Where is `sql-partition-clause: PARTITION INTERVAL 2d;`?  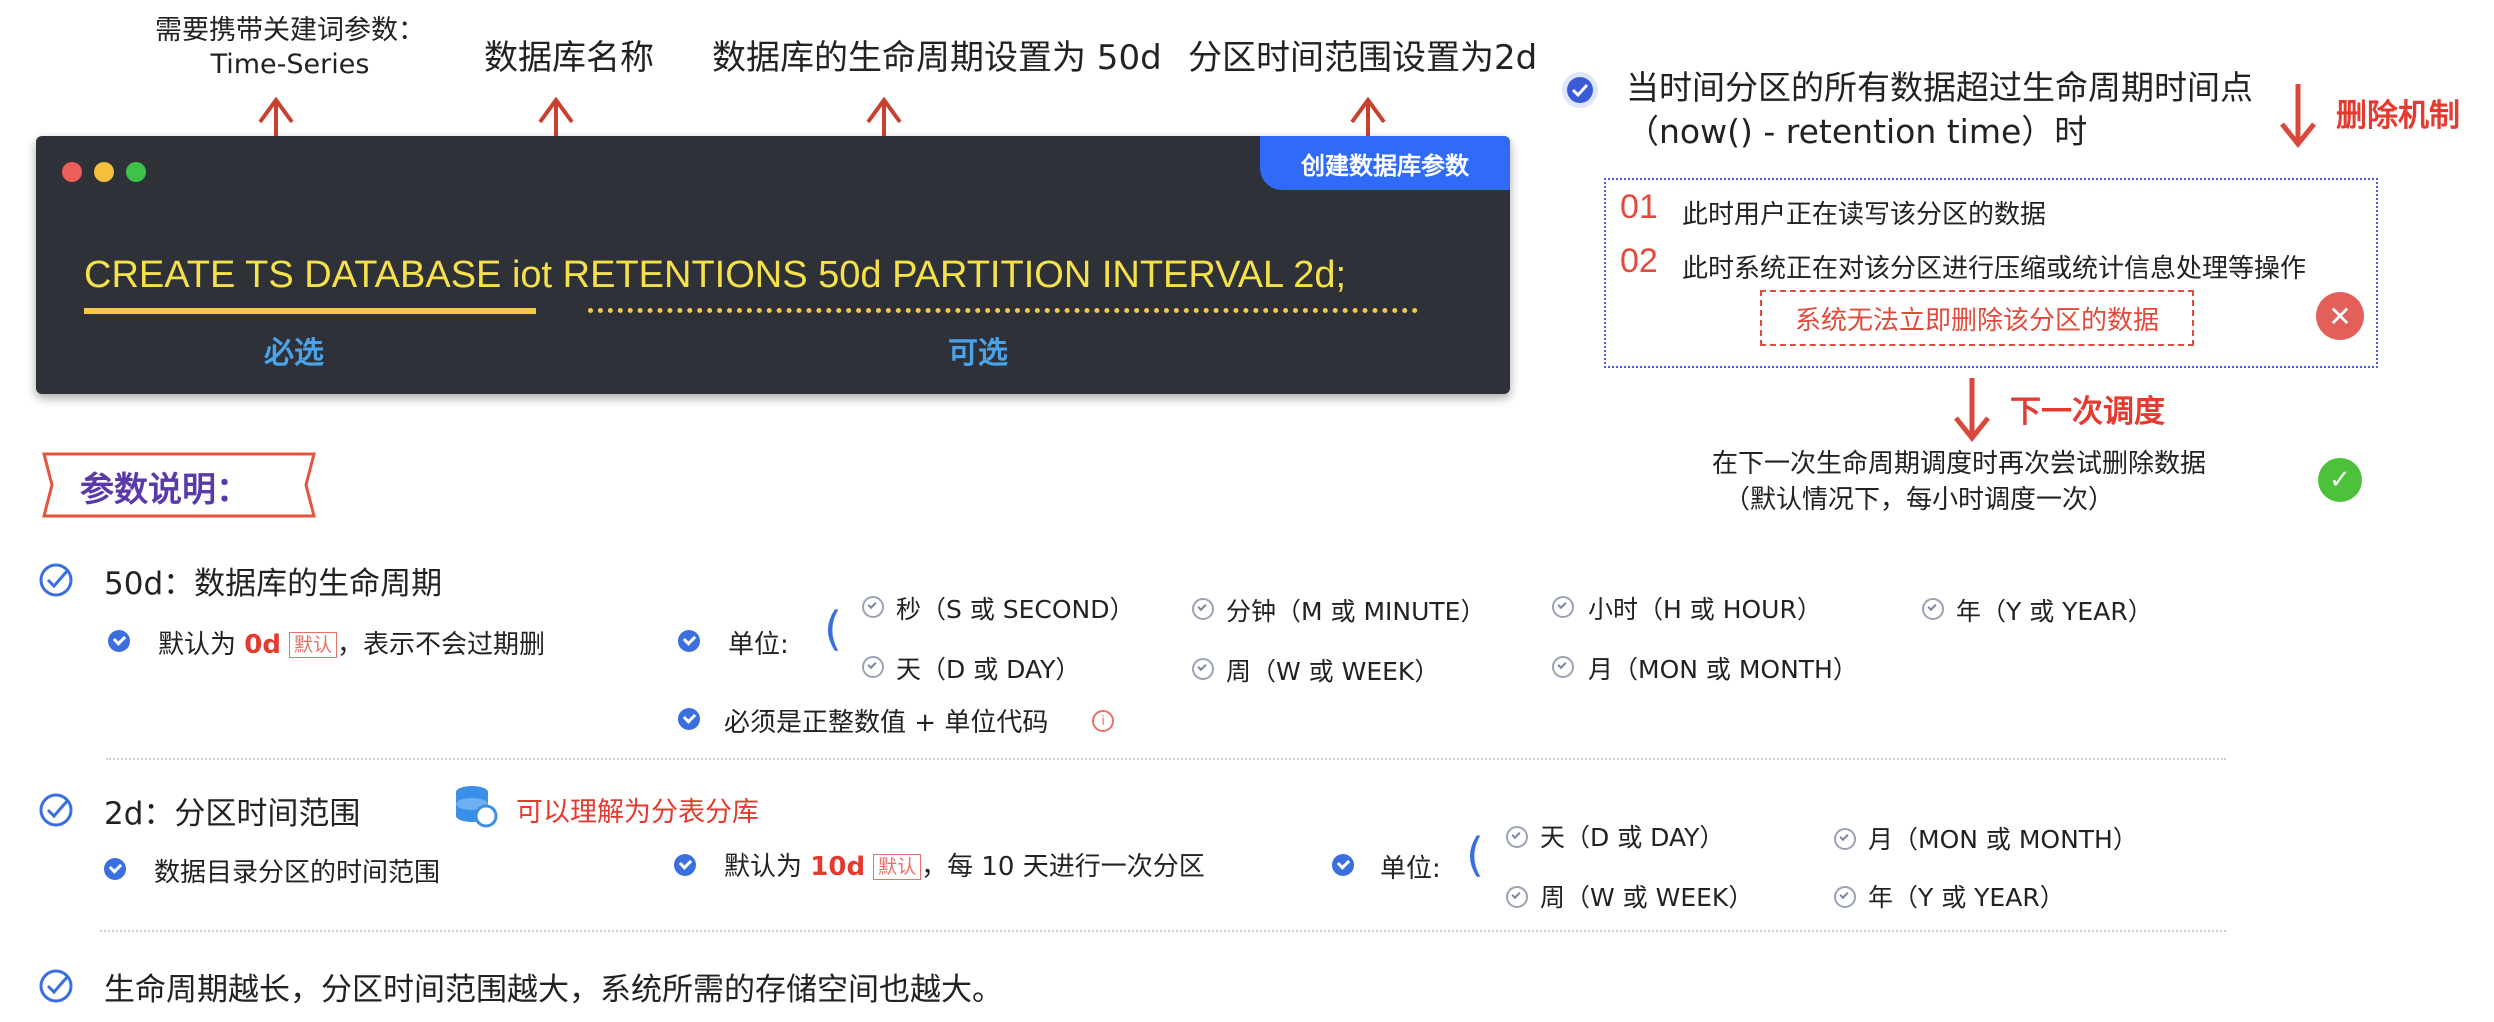 sql-partition-clause: PARTITION INTERVAL 2d; is located at coordinates (1119, 275).